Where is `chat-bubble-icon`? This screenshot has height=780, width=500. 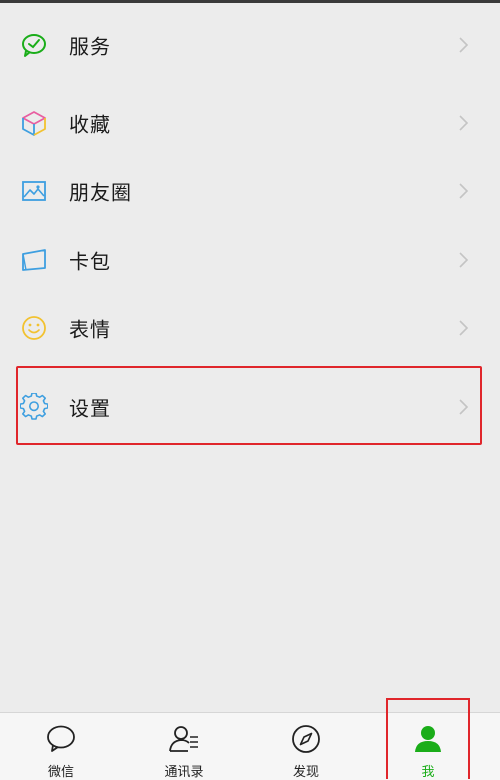 chat-bubble-icon is located at coordinates (61, 739).